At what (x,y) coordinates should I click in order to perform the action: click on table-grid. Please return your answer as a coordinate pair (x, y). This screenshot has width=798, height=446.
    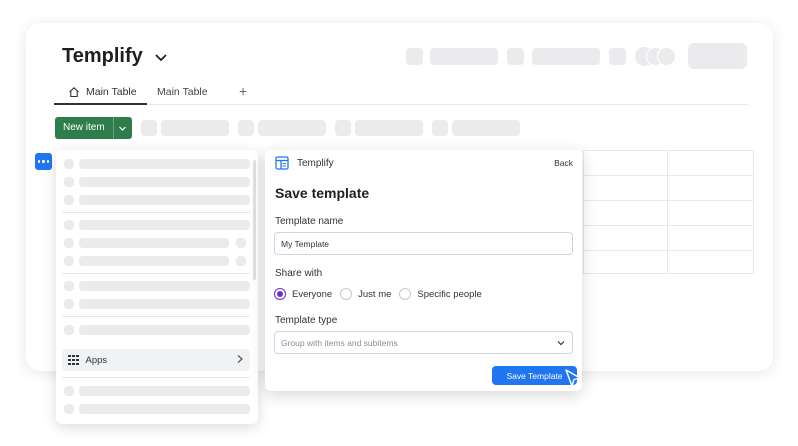
    Looking at the image, I should click on (668, 212).